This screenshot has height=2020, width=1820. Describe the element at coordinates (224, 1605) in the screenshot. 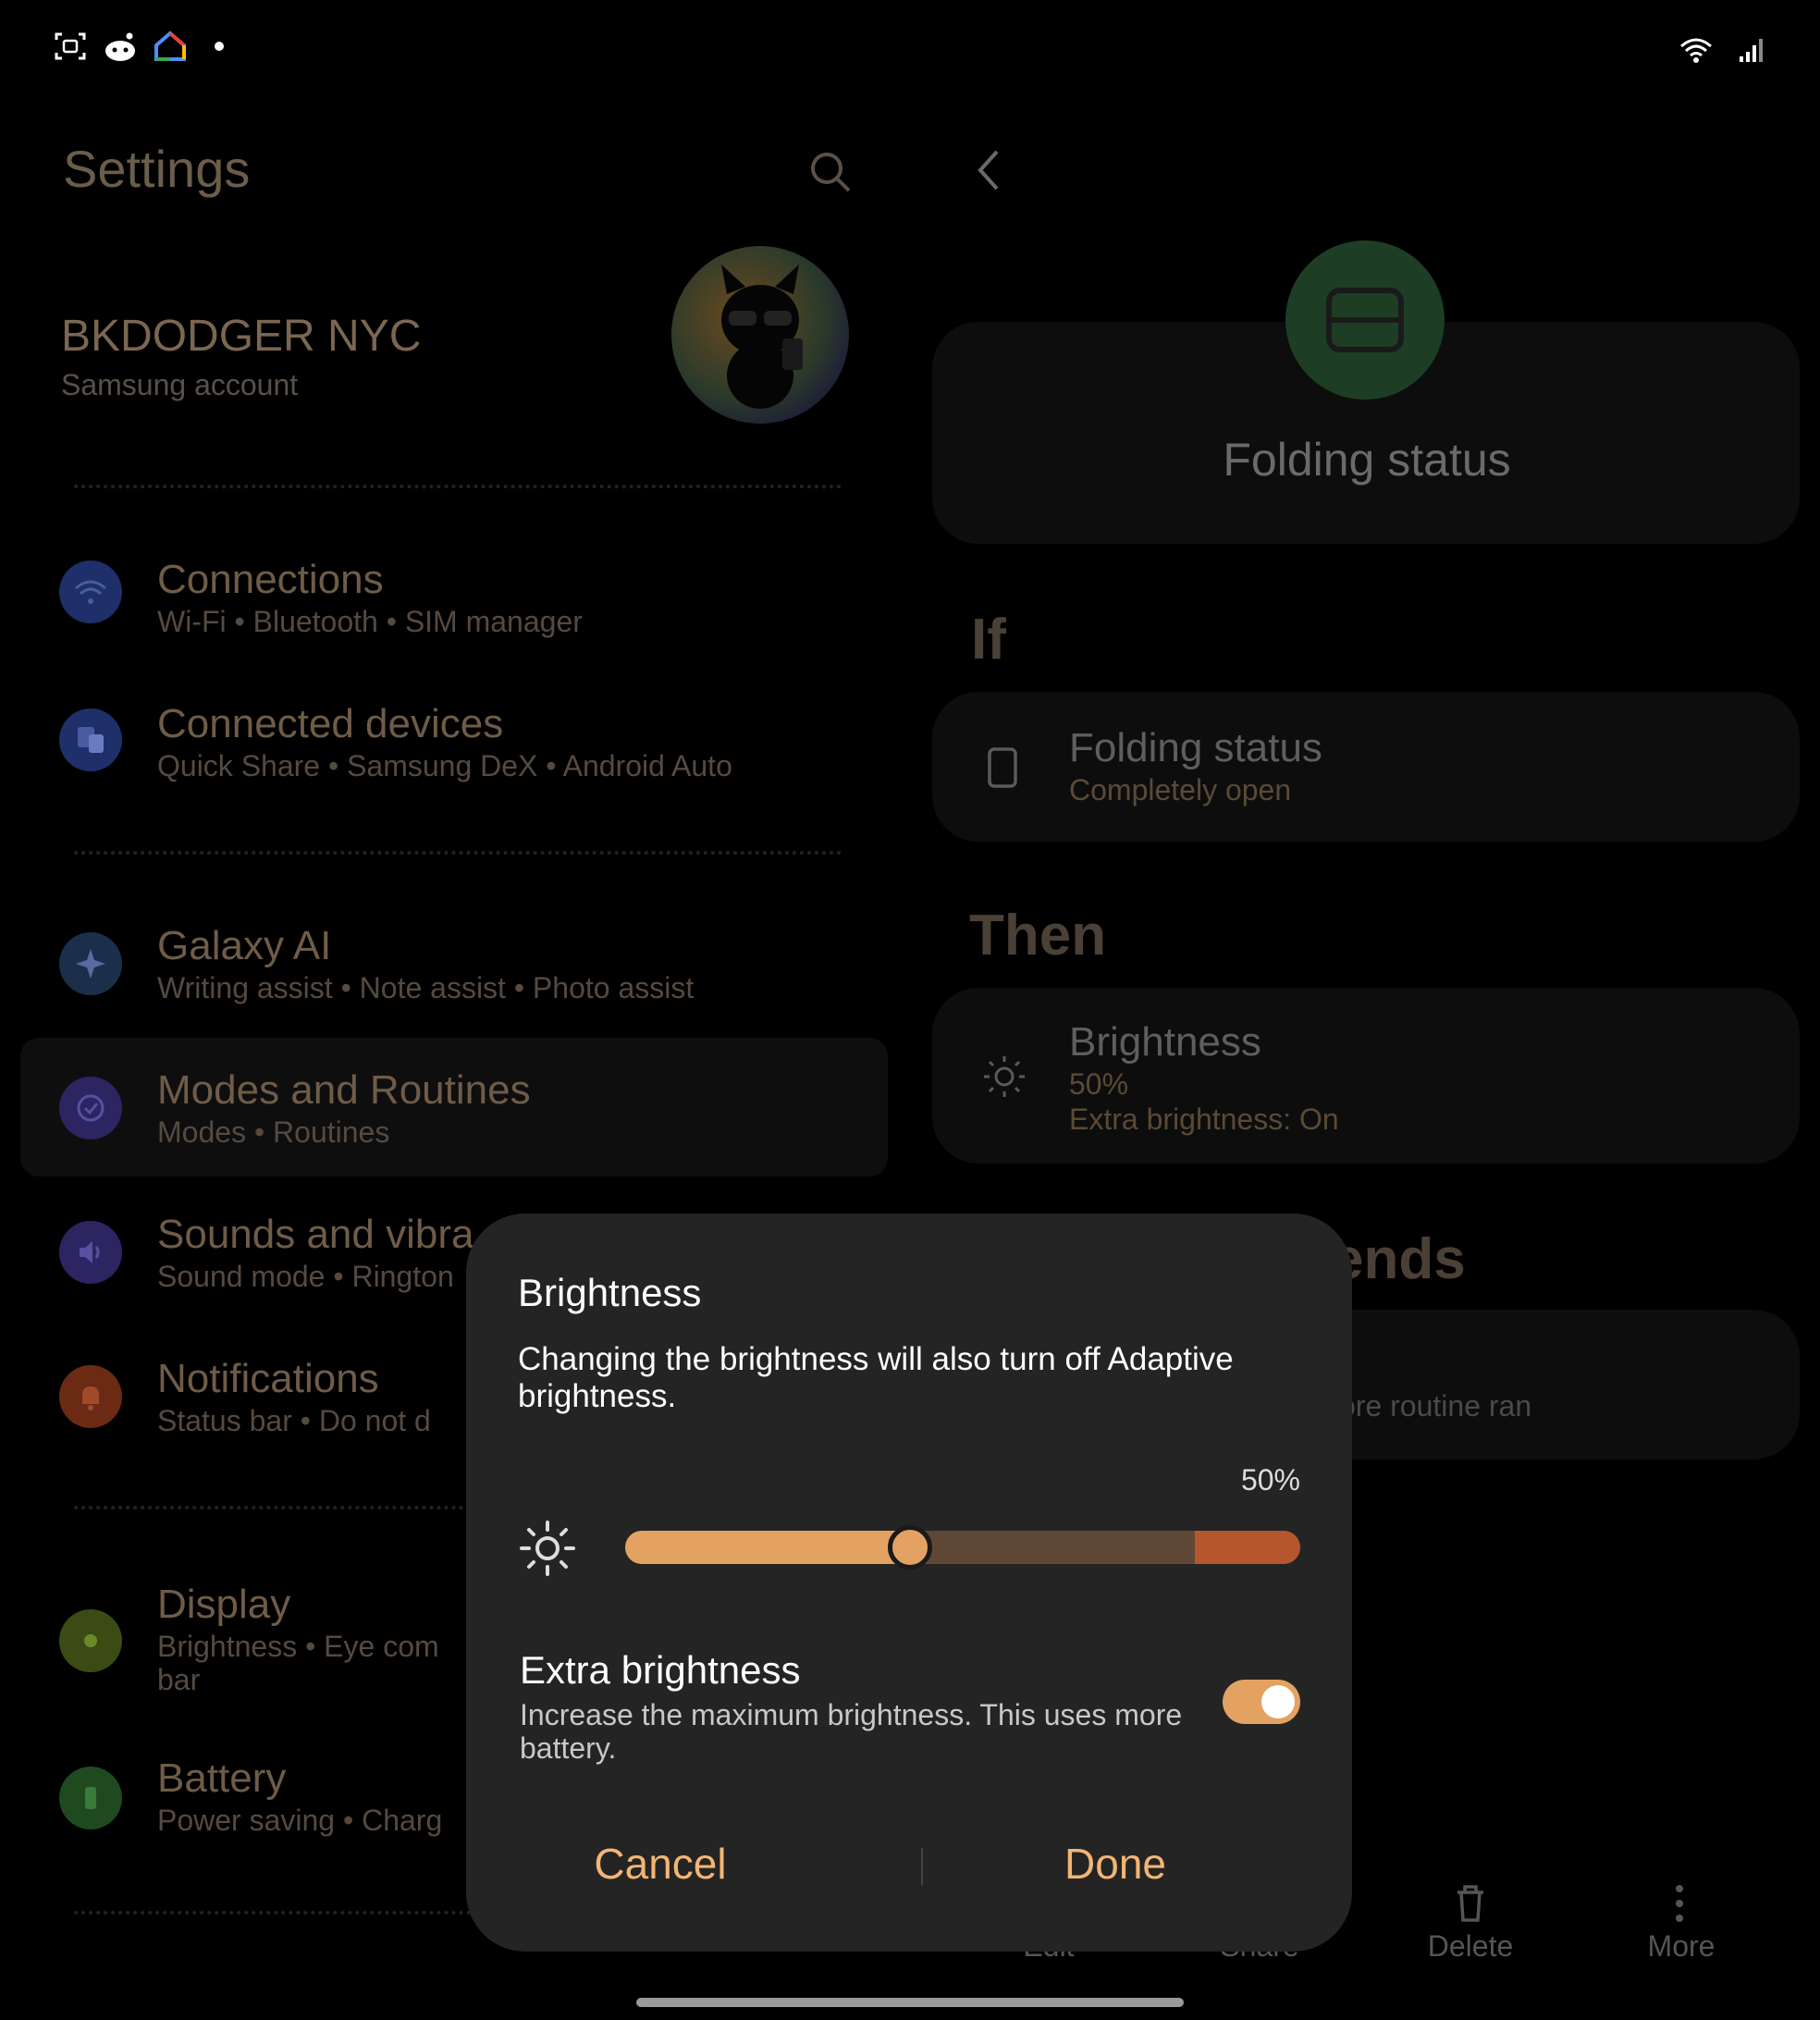

I see `settings-item-title: Display` at that location.